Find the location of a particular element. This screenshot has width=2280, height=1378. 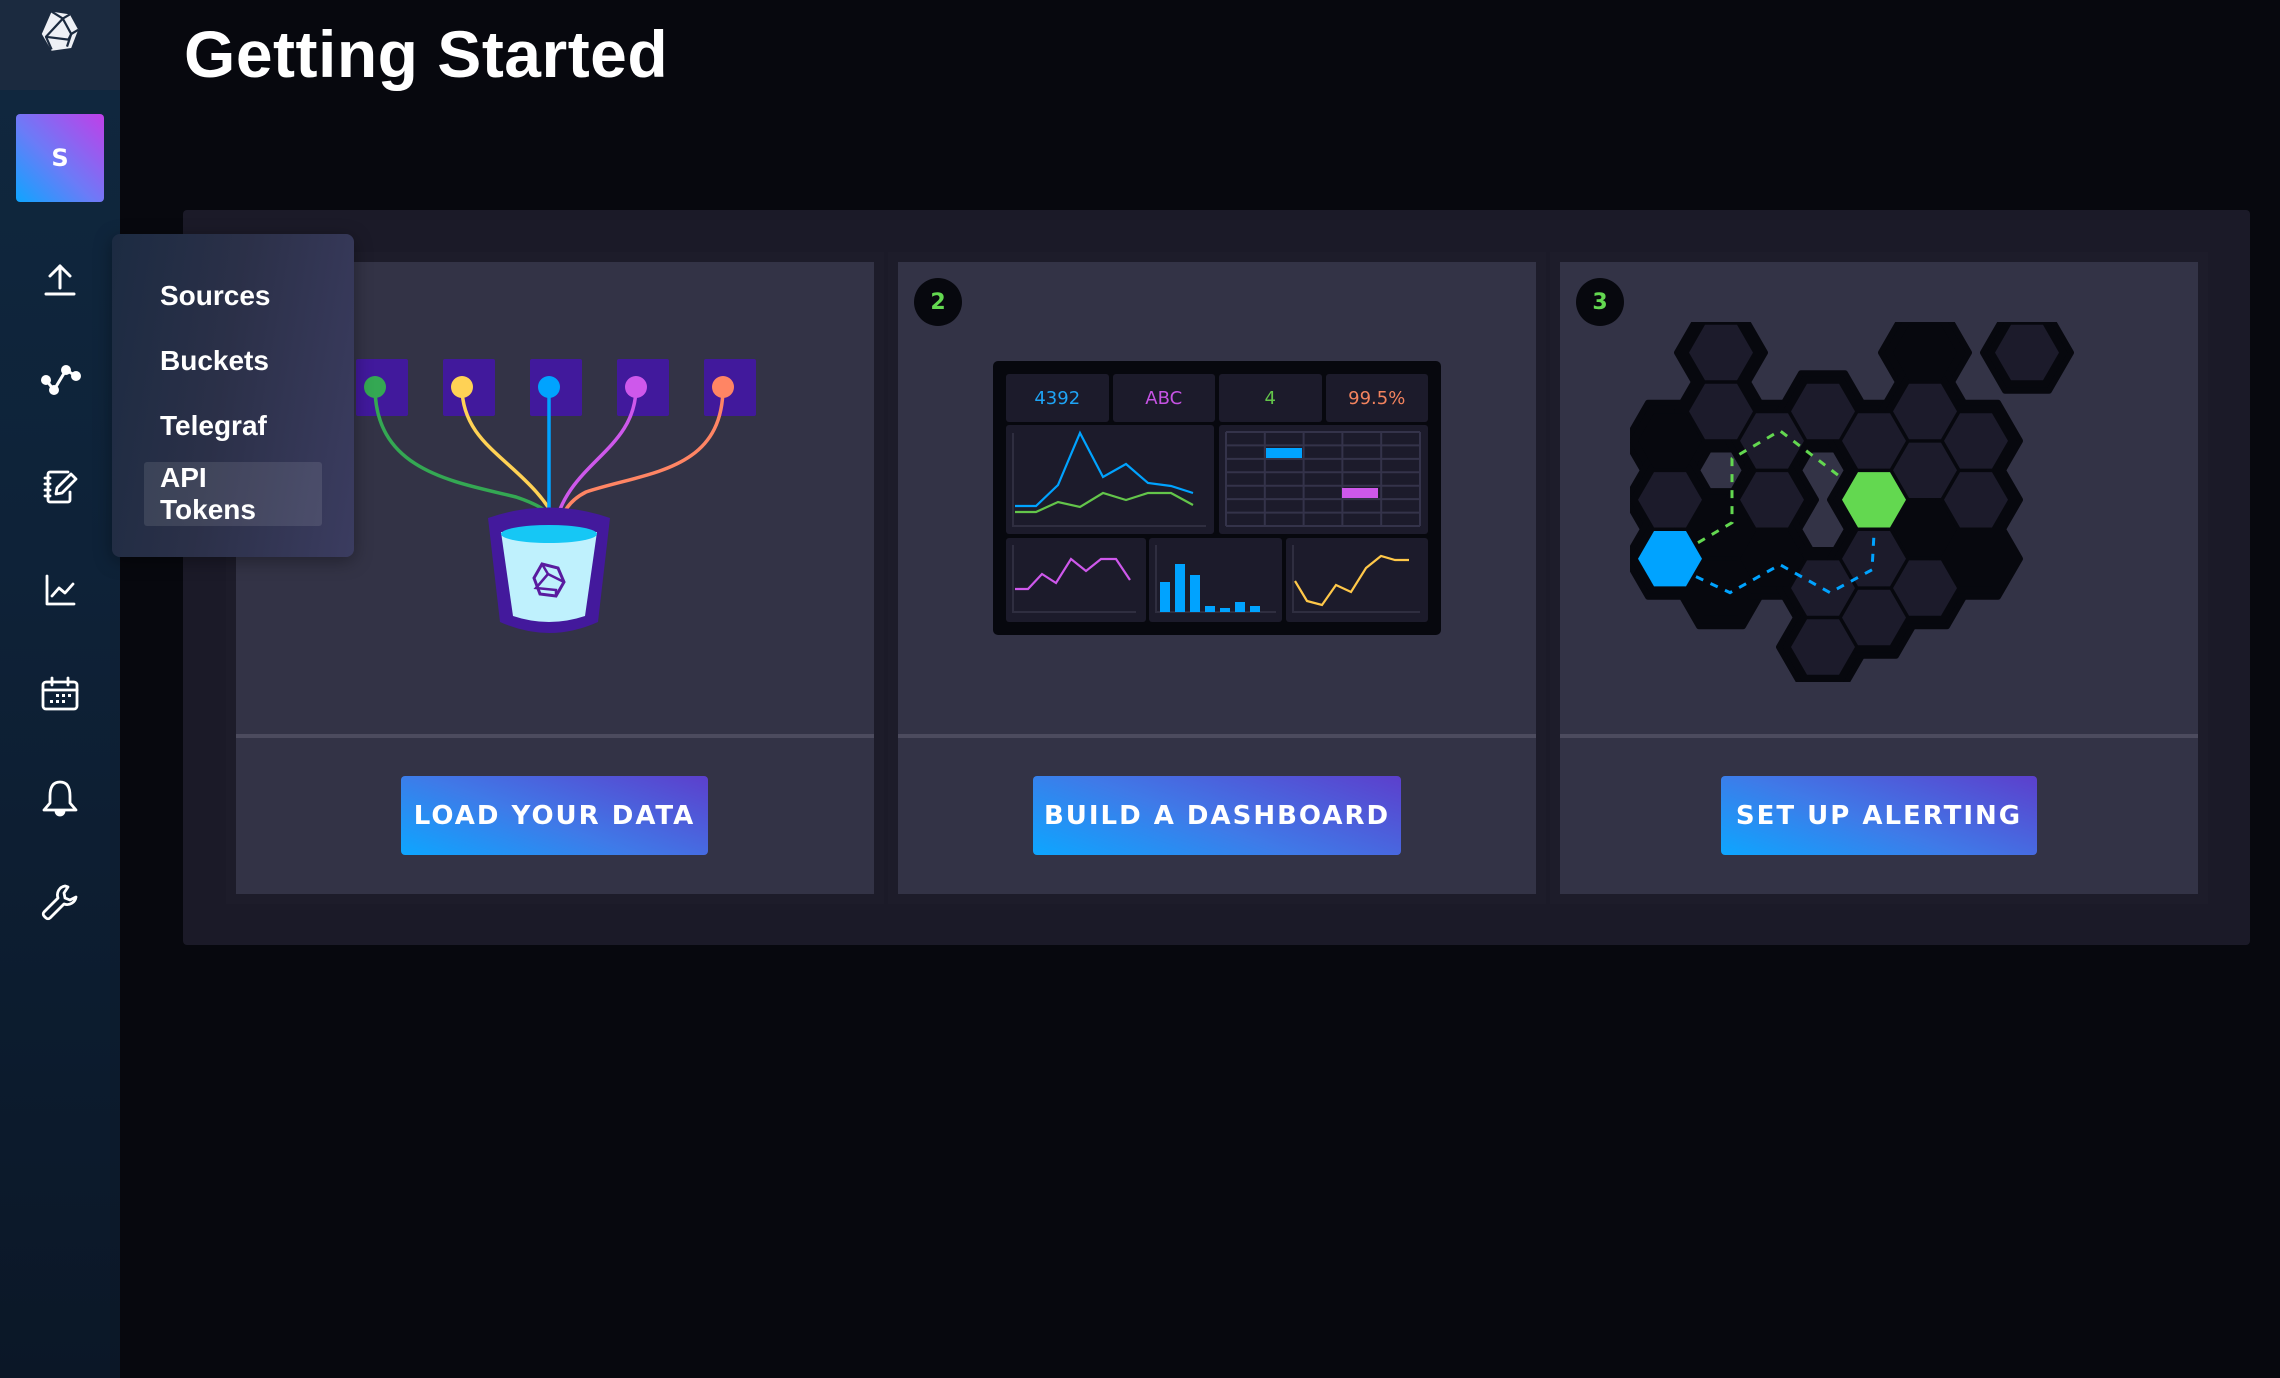

step-badge: 3 is located at coordinates (1600, 302).